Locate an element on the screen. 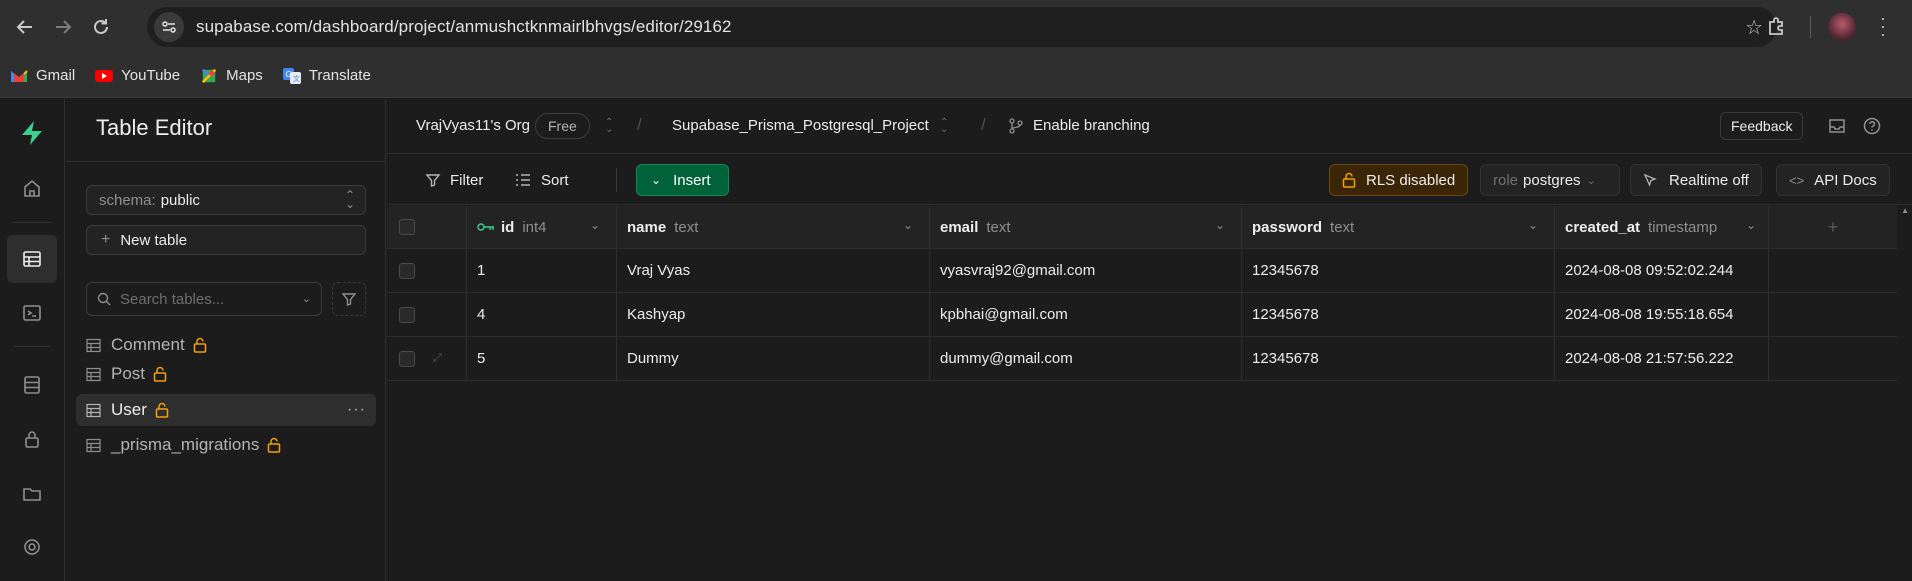 The image size is (1912, 581). bookmark-youtube: YouTube is located at coordinates (137, 75).